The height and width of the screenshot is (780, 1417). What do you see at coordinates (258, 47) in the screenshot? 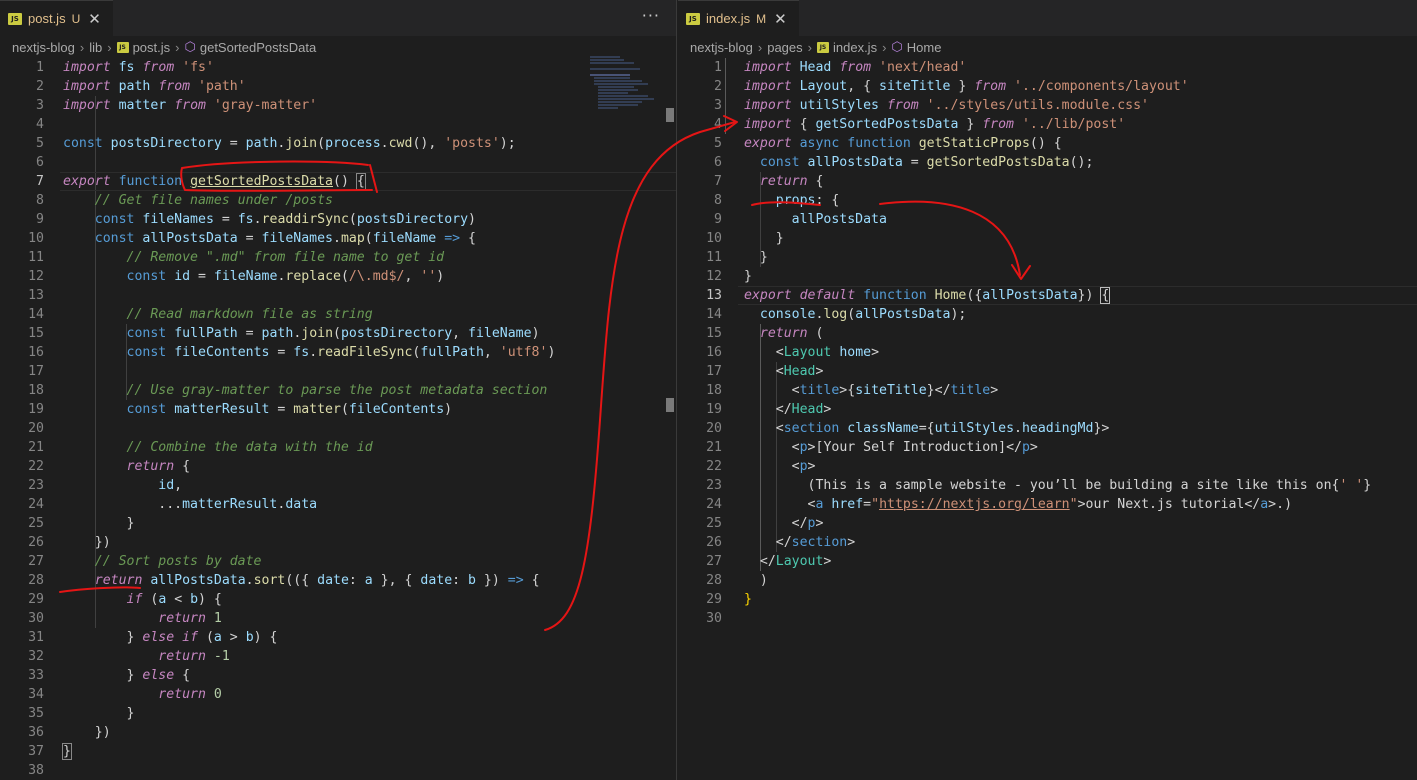
I see `breadcrumb-symbol: getSortedPostsData` at bounding box center [258, 47].